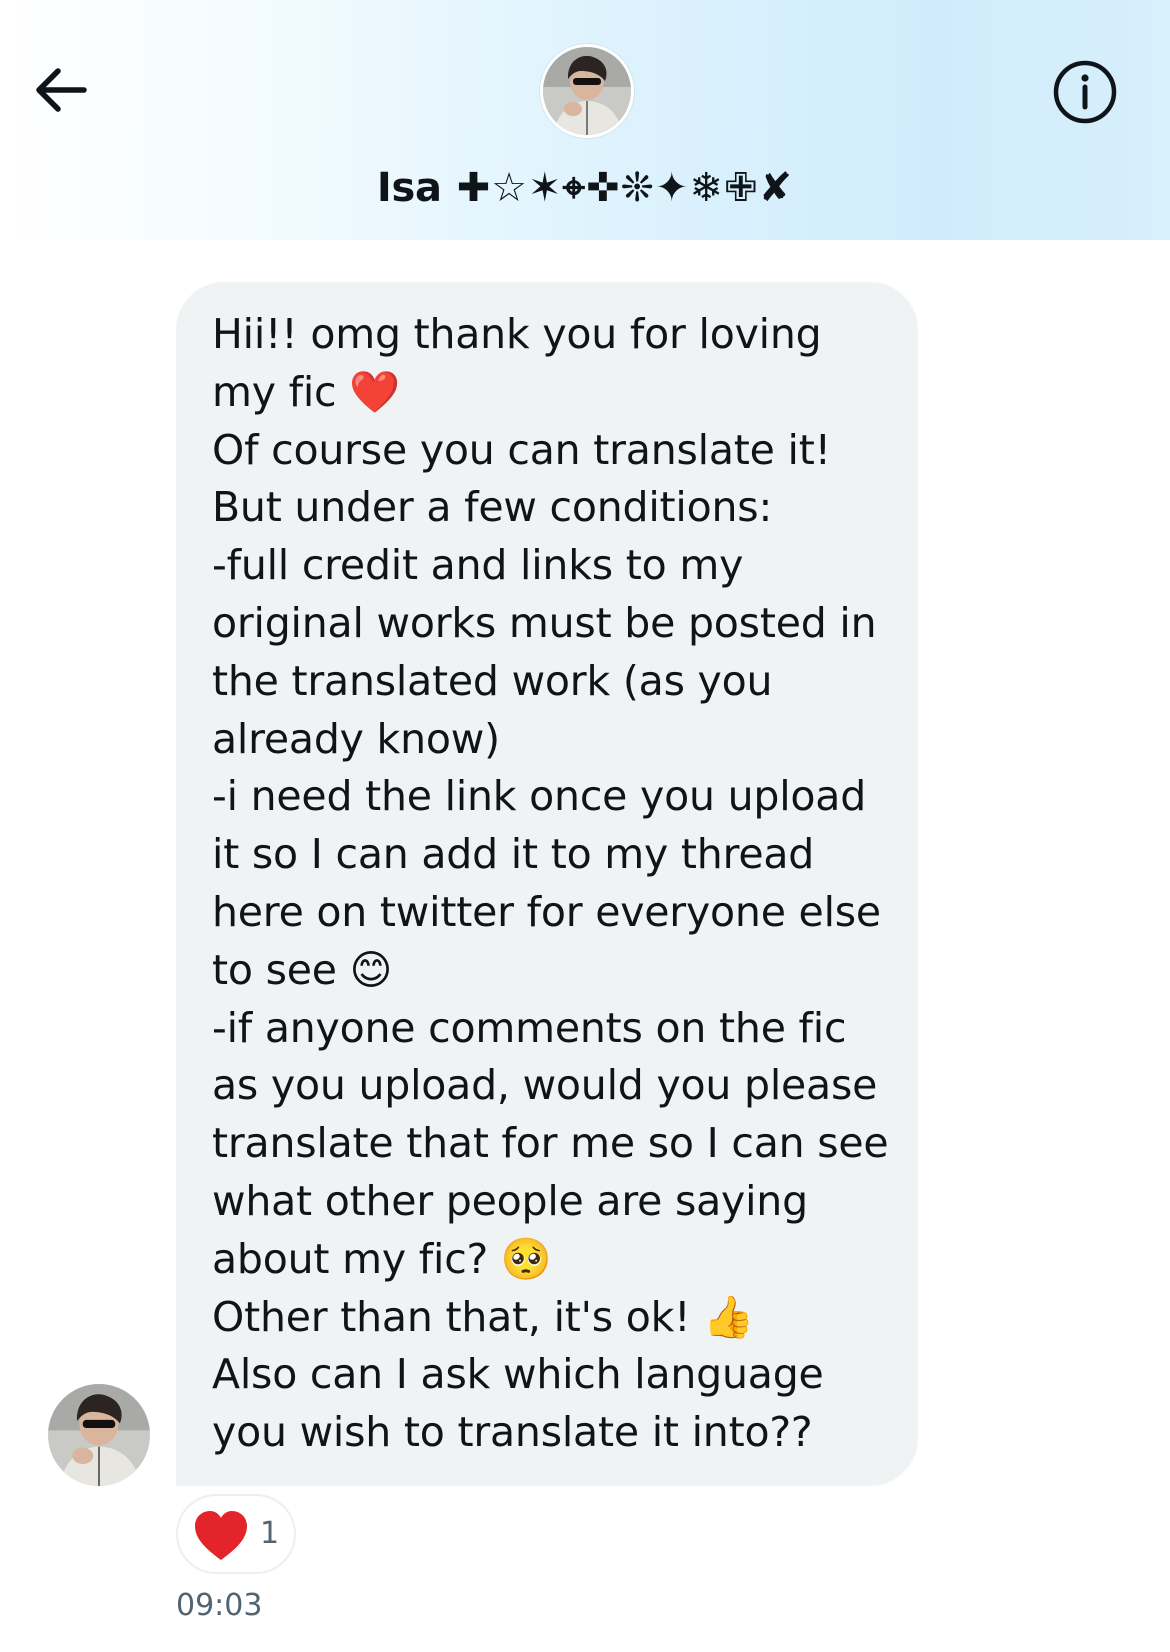  Describe the element at coordinates (270, 1533) in the screenshot. I see `reaction-count: 1` at that location.